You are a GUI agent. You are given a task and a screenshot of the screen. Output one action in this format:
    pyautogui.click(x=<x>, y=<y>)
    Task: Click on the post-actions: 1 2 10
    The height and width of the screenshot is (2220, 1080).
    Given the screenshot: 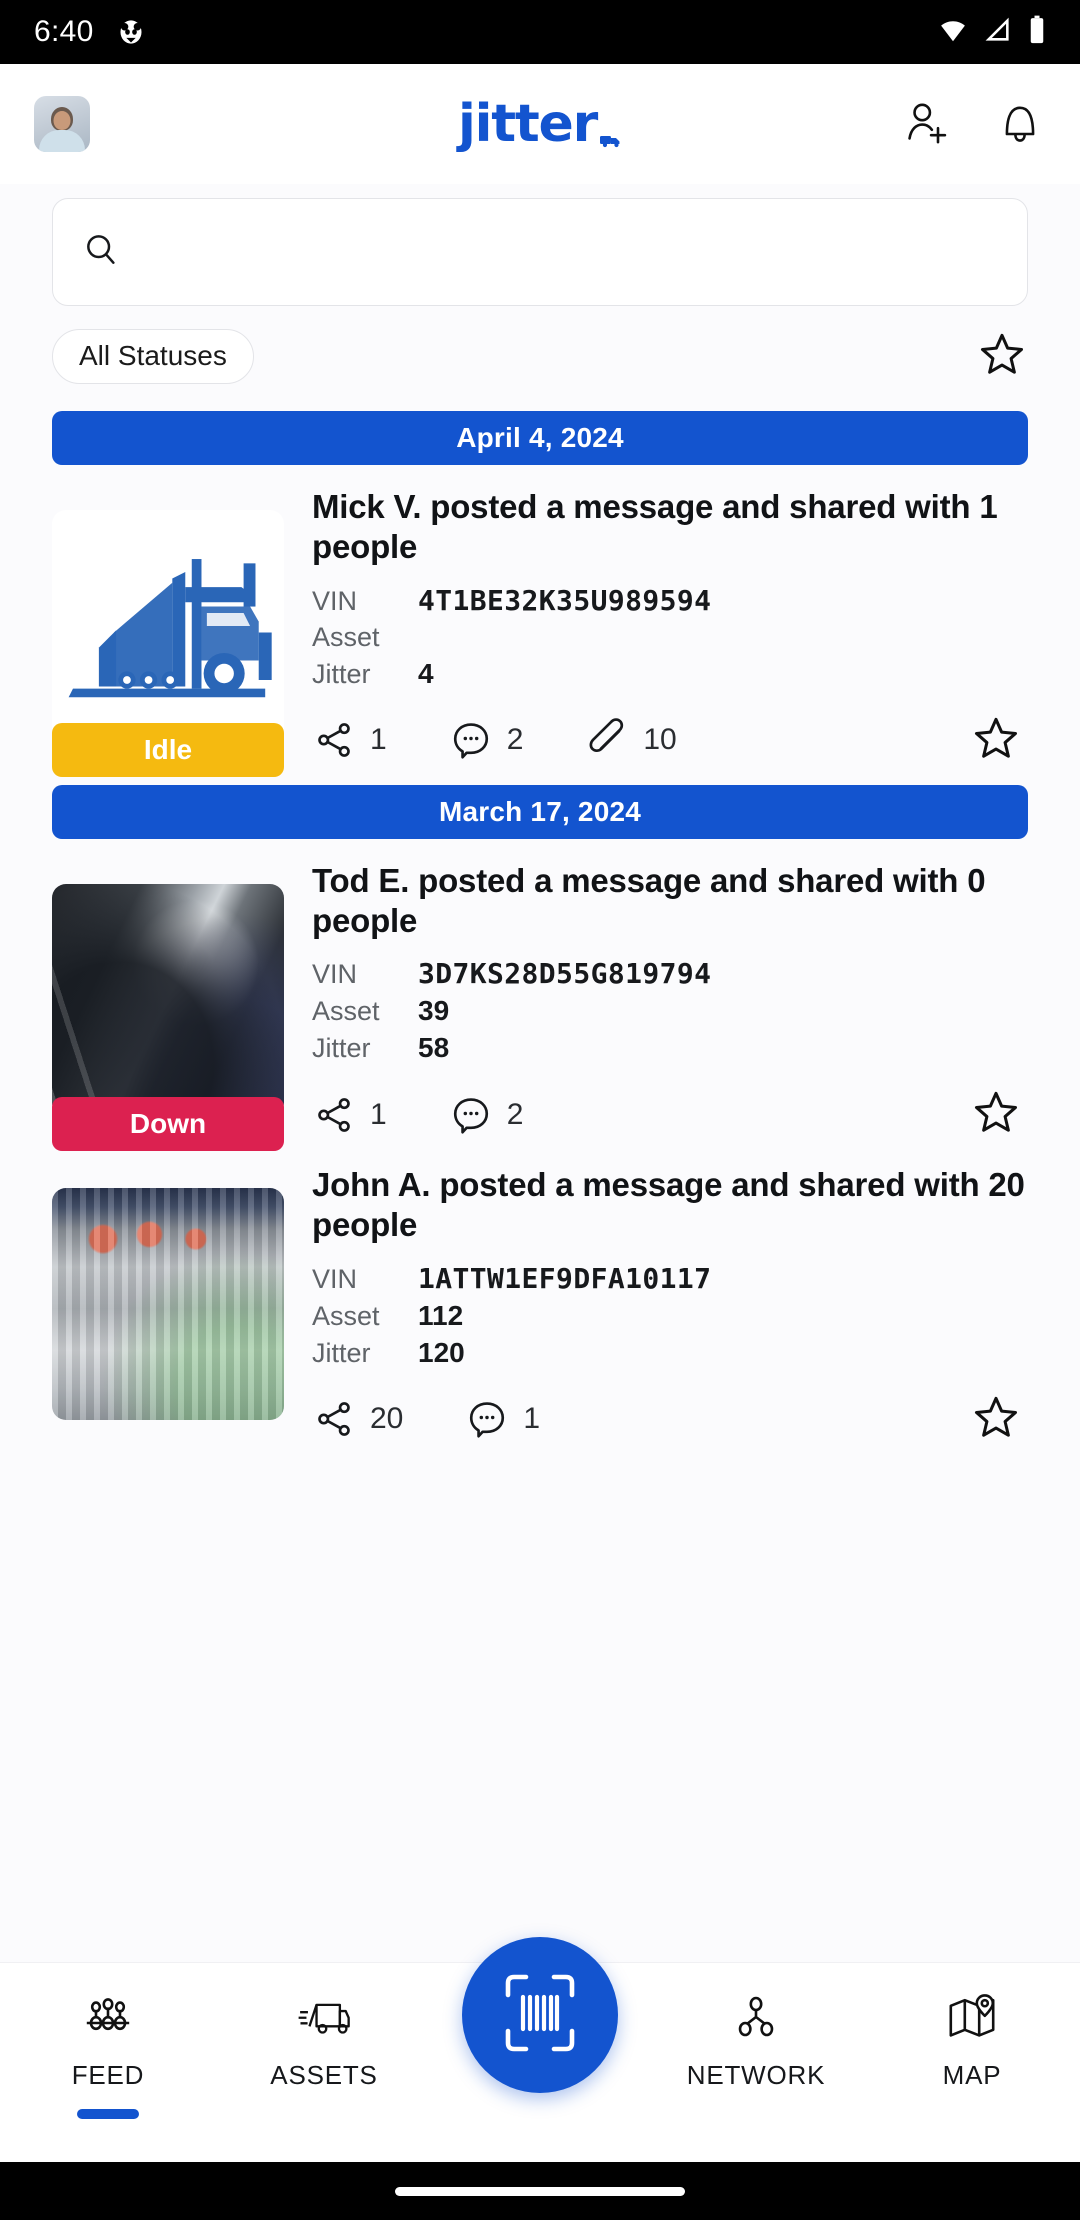 What is the action you would take?
    pyautogui.click(x=670, y=740)
    